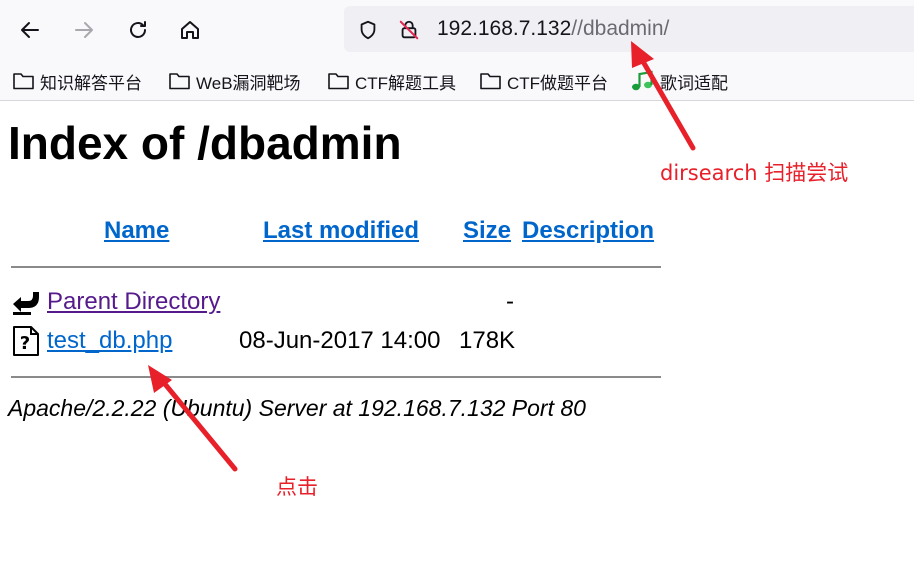 The width and height of the screenshot is (914, 574). I want to click on back-button, so click(30, 30).